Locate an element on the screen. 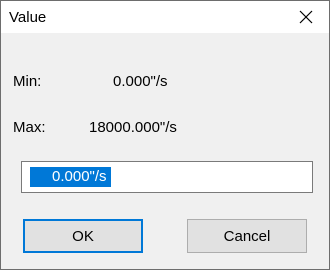  value-input-text: 0.000"/s is located at coordinates (70, 177).